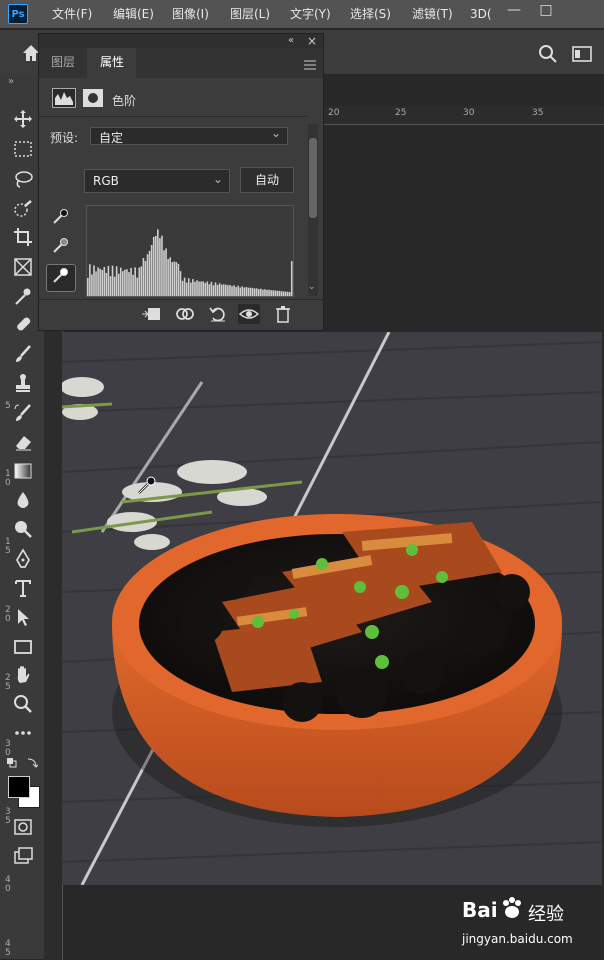 The image size is (604, 960). Describe the element at coordinates (189, 135) in the screenshot. I see `preset-dropdown: 自定 ⌄` at that location.